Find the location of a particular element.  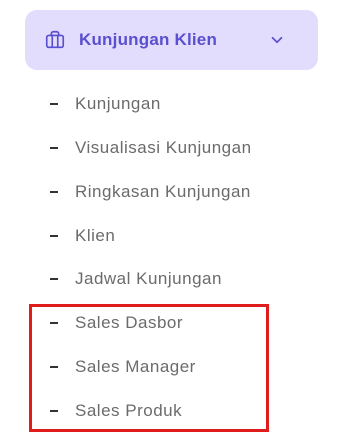

submenu-item-label: Kunjungan is located at coordinates (118, 103).